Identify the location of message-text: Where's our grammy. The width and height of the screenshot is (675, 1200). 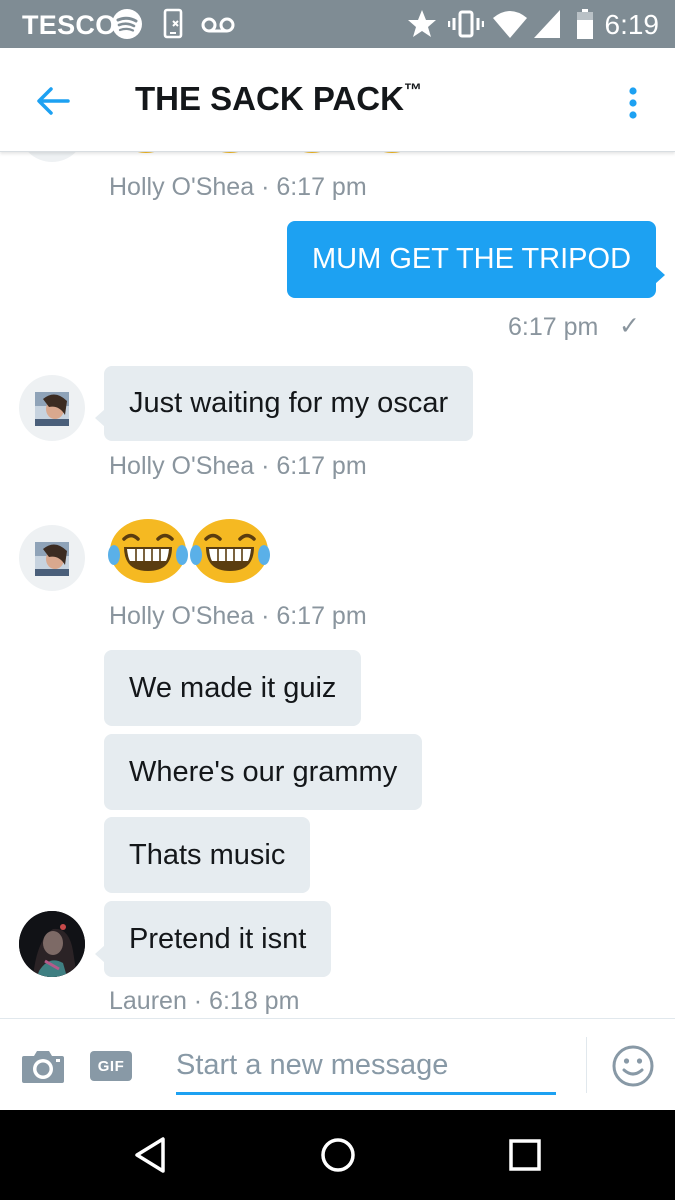
(263, 771).